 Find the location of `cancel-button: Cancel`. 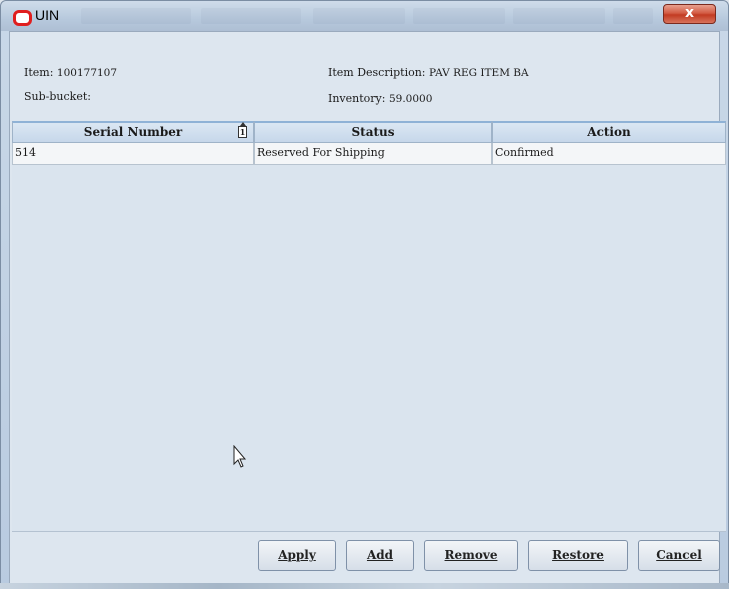

cancel-button: Cancel is located at coordinates (679, 555).